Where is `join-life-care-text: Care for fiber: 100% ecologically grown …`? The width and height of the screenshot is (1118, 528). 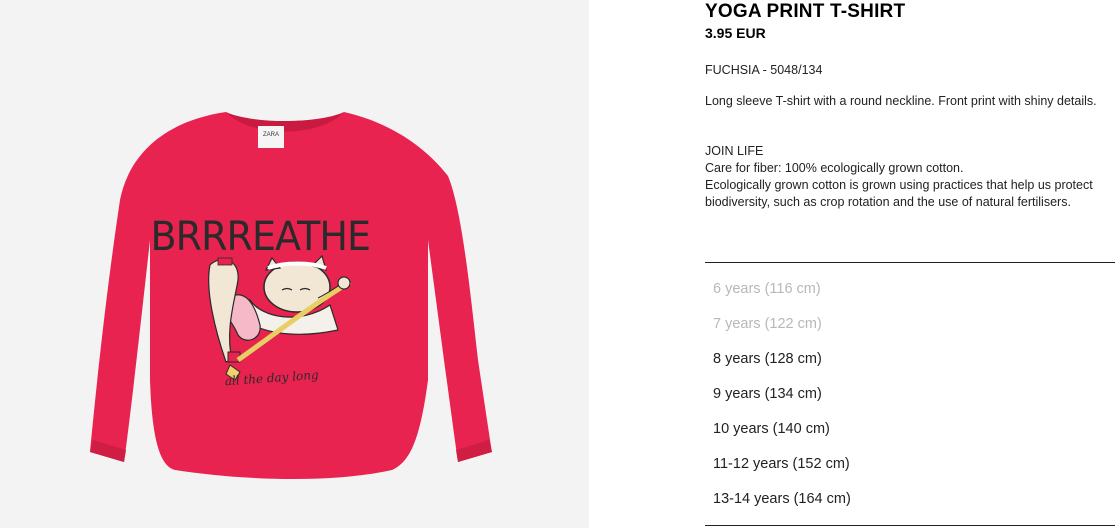
join-life-care-text: Care for fiber: 100% ecologically grown … is located at coordinates (834, 168).